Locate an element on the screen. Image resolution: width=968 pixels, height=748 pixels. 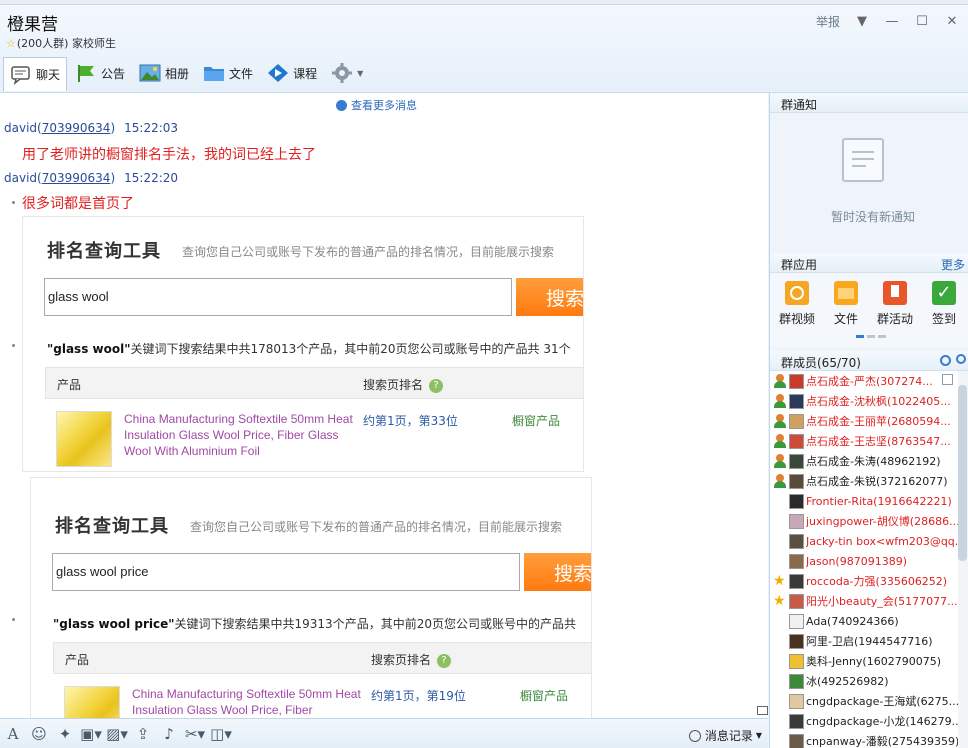
tab-course: 课程 is located at coordinates (292, 73).